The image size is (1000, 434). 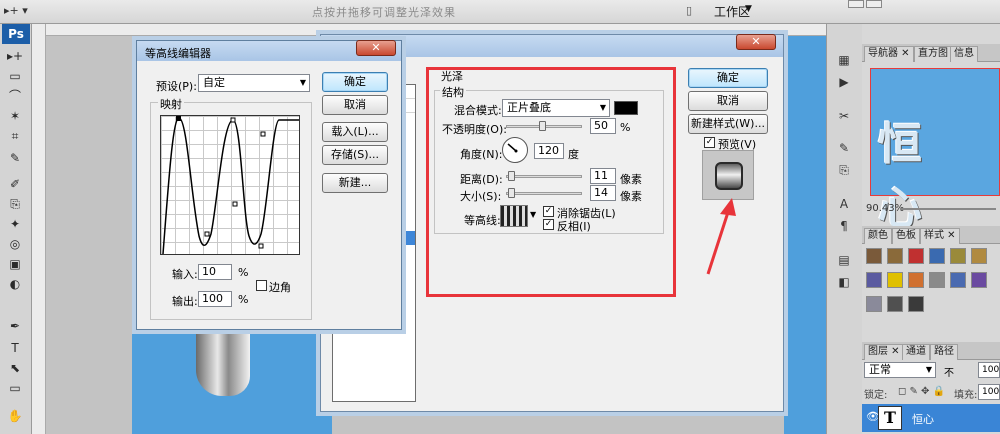 What do you see at coordinates (921, 391) in the screenshot?
I see `lock-icons: ◻ ✎ ✥ 🔒` at bounding box center [921, 391].